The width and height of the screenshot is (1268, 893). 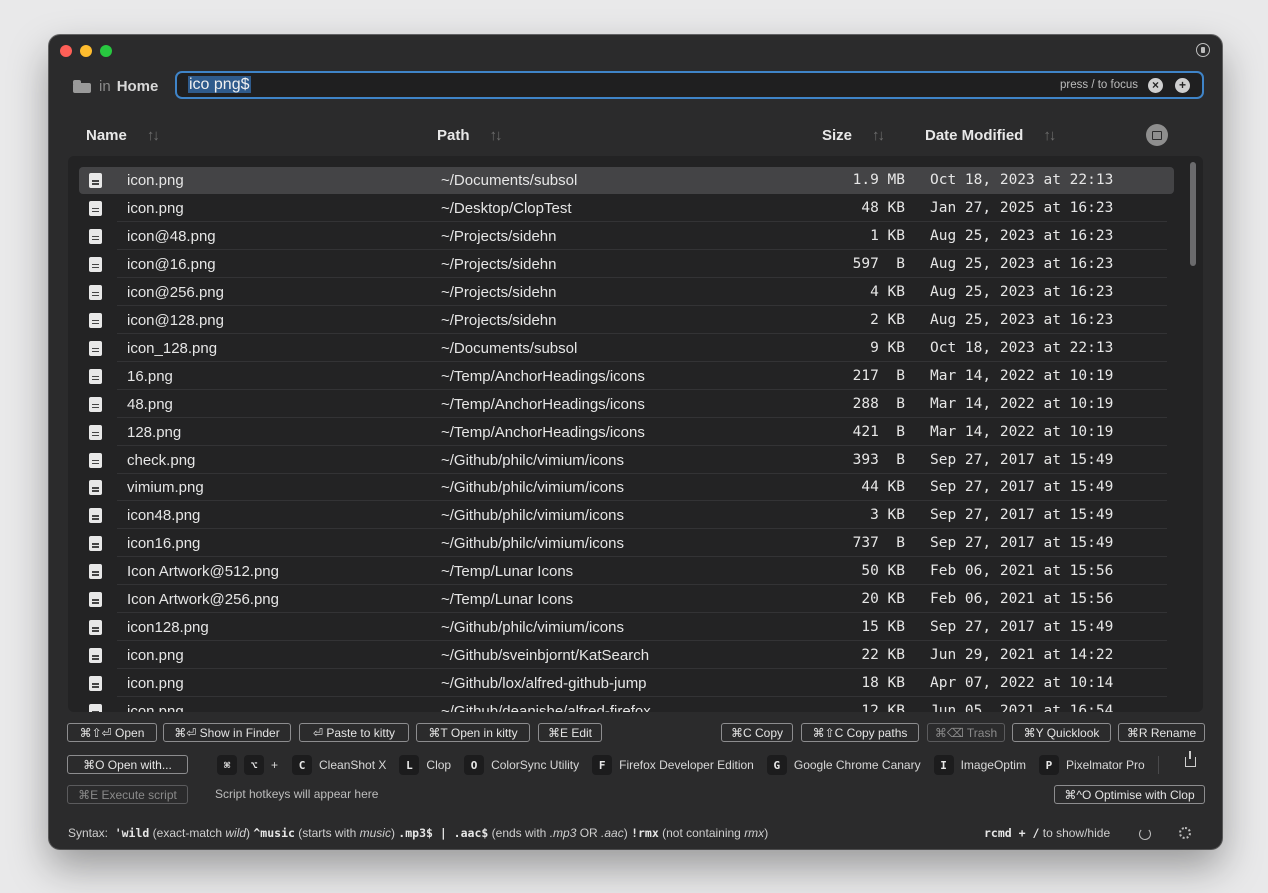 I want to click on file-size: 421 B, so click(x=878, y=431).